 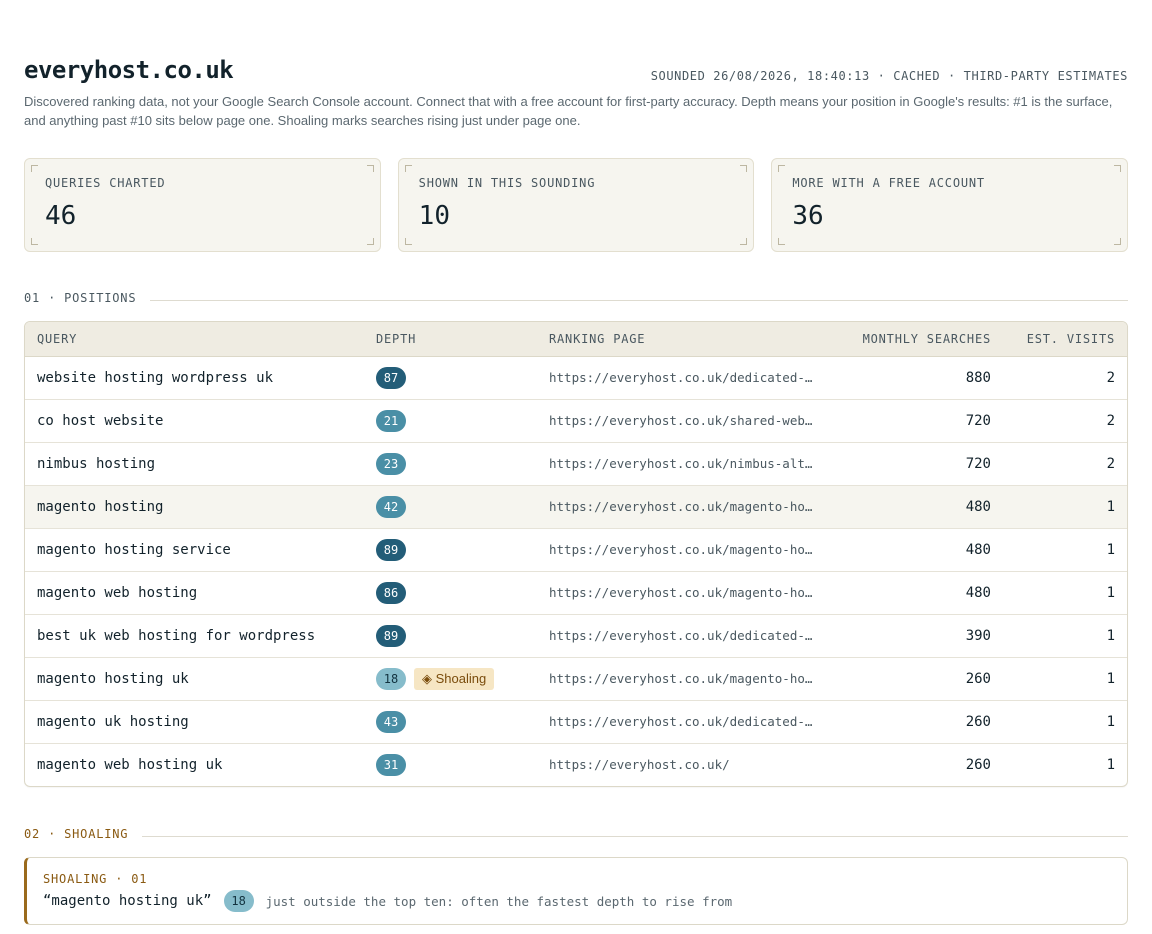 I want to click on stat-label: QUERIES CHARTED, so click(x=105, y=183).